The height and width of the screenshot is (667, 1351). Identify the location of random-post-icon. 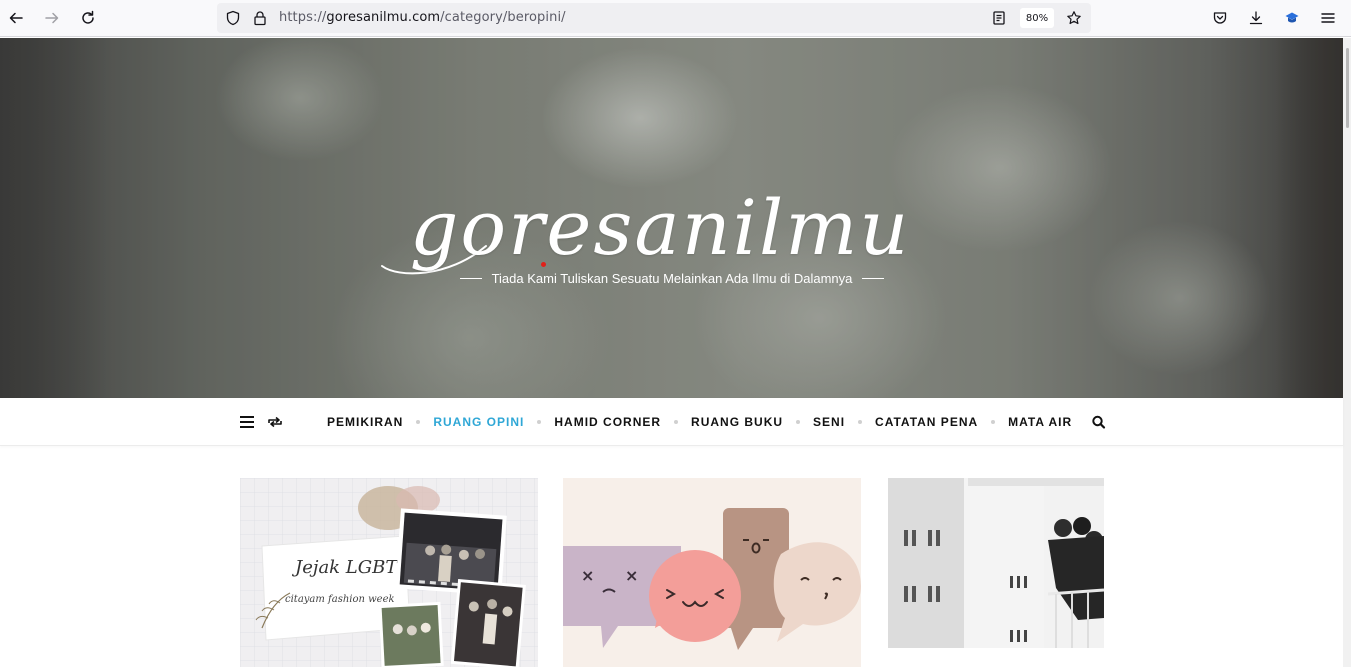
(275, 422).